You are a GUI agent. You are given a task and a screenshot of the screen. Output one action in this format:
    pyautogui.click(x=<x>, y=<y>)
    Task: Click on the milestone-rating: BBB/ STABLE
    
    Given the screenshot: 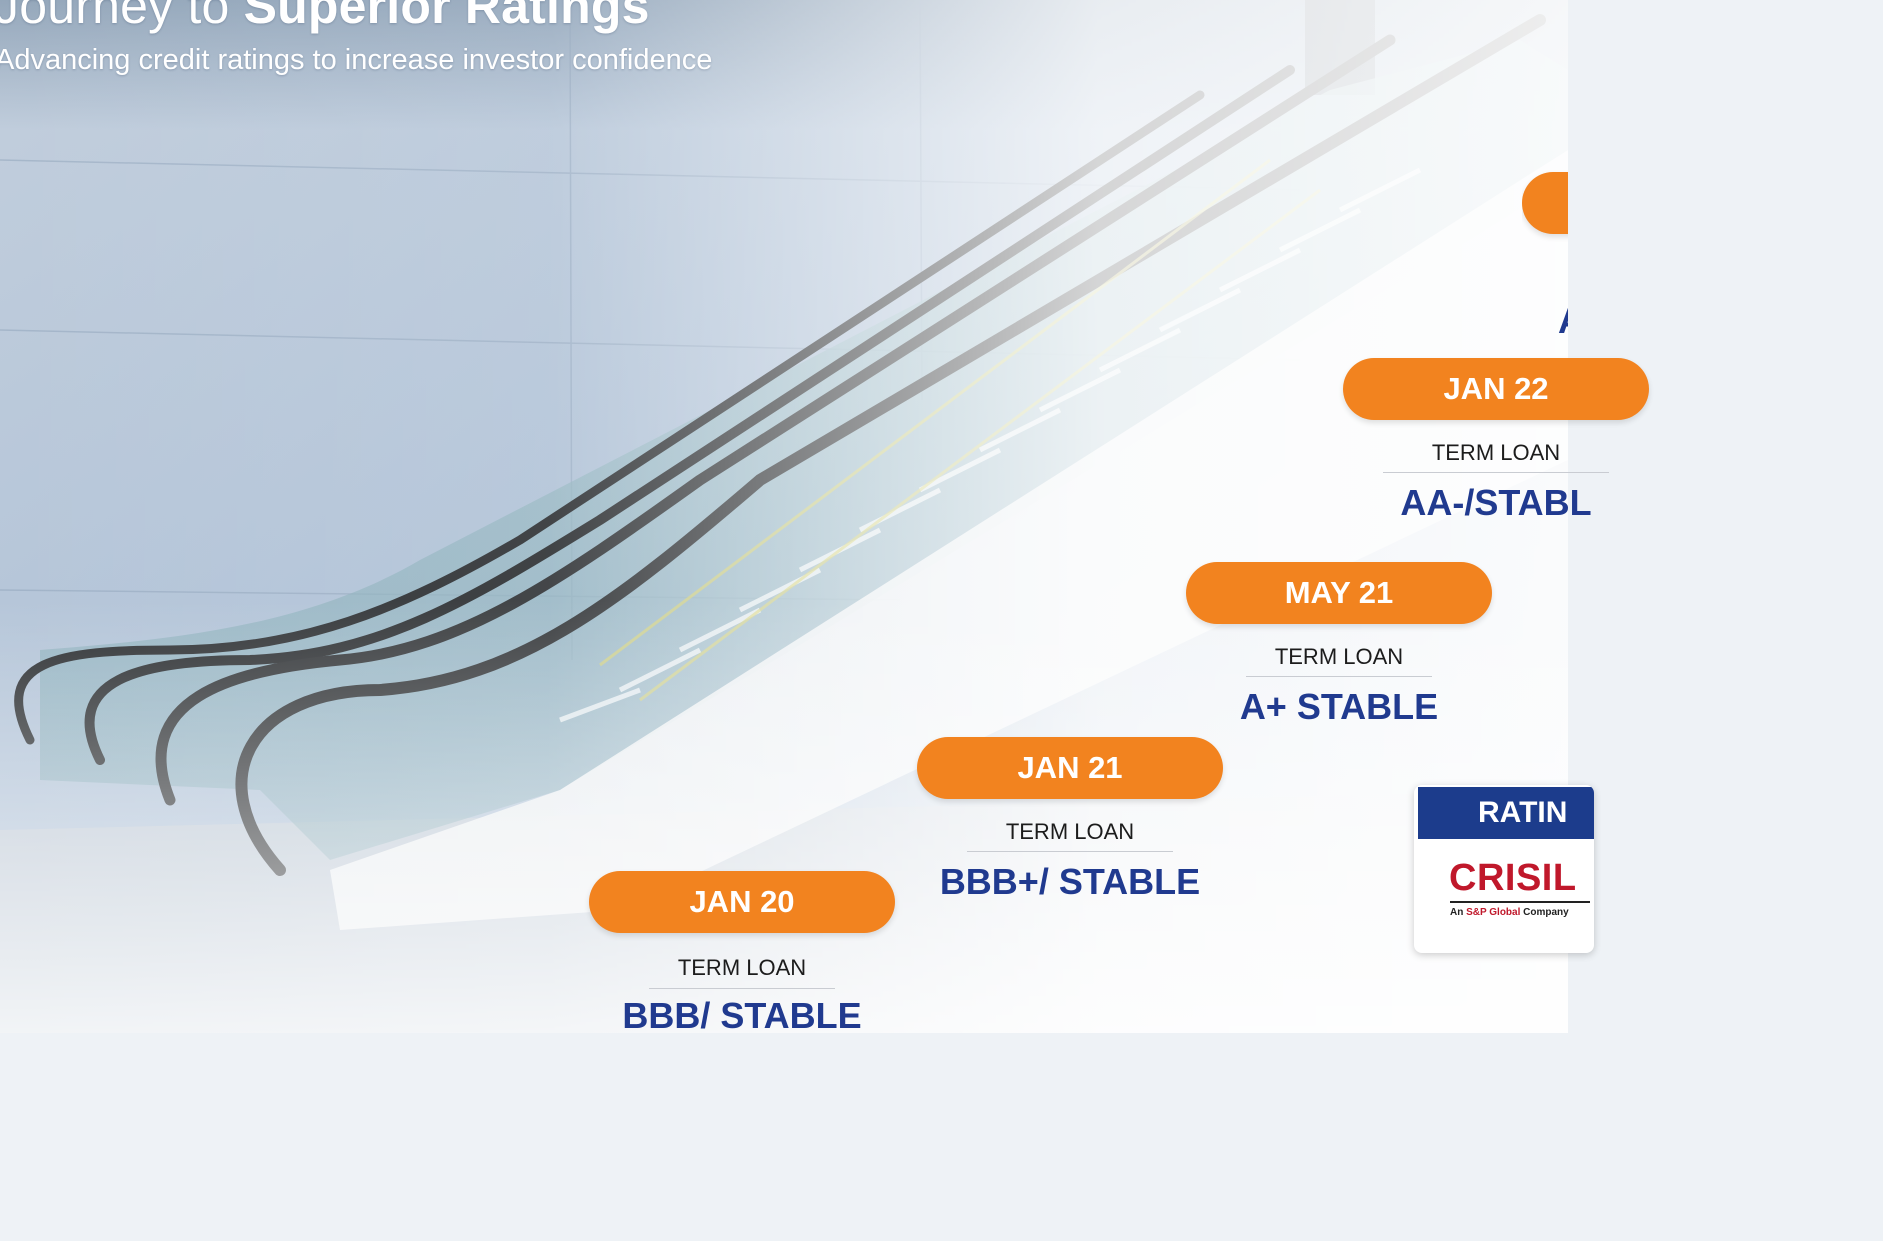 What is the action you would take?
    pyautogui.click(x=742, y=1015)
    